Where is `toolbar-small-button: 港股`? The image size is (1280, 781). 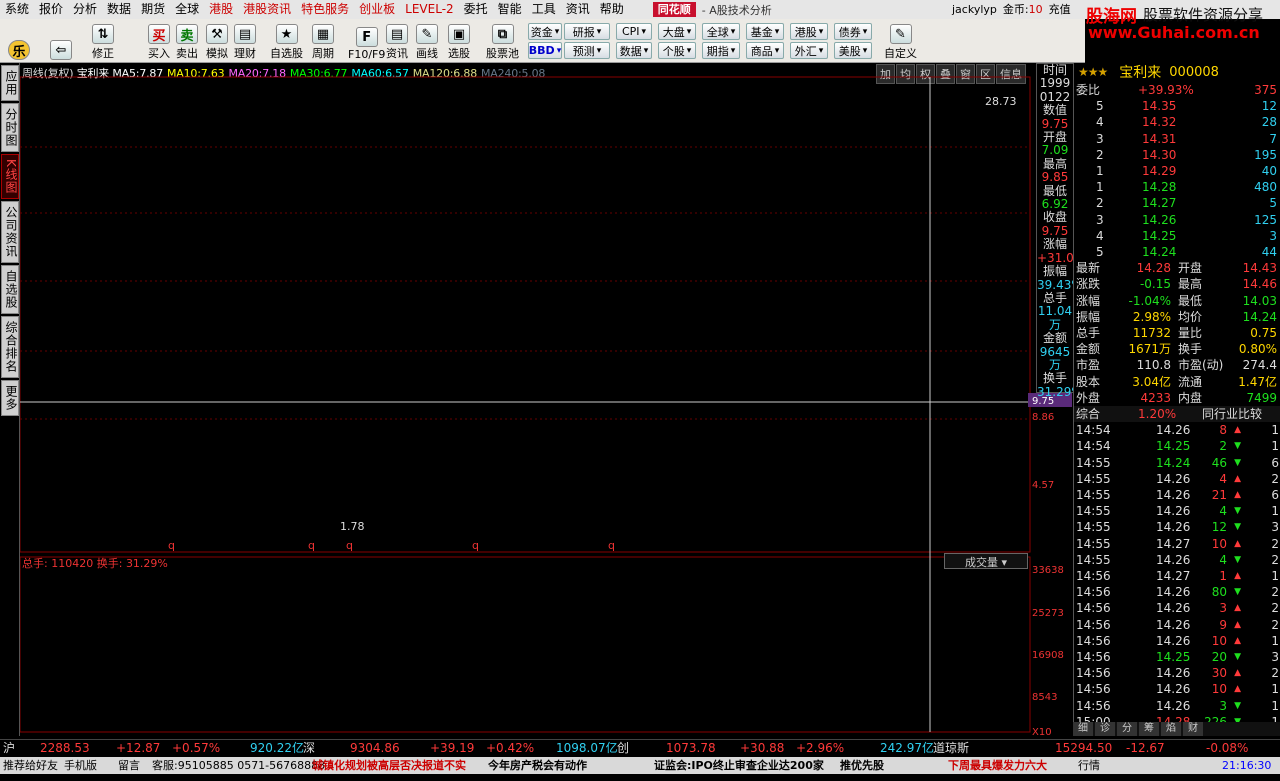
toolbar-small-button: 港股 is located at coordinates (809, 31).